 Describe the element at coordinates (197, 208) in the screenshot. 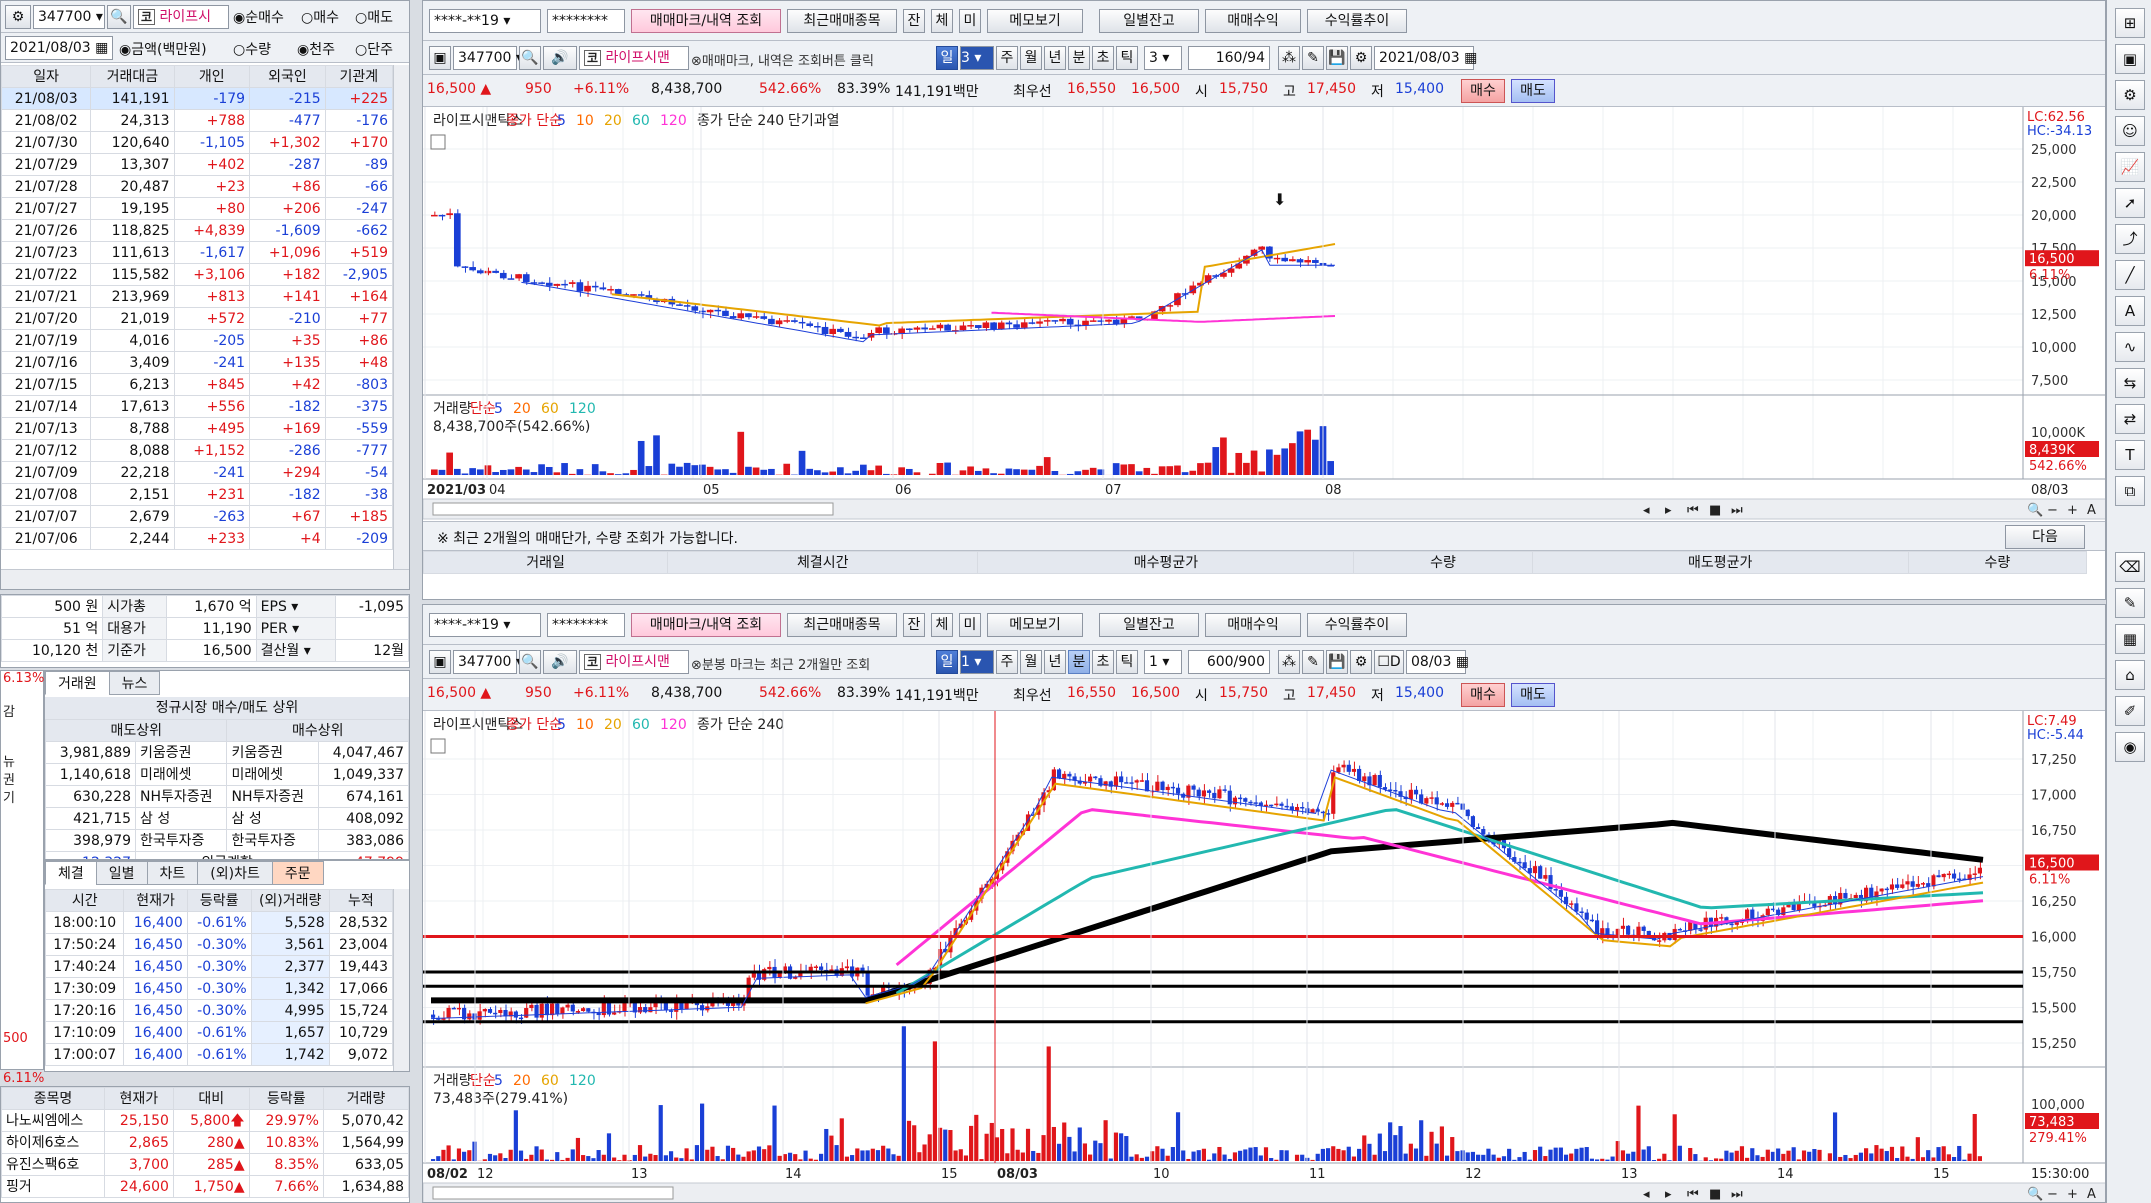

I see `table-row: 21/07/27 19,195 +80 +206 -247` at that location.